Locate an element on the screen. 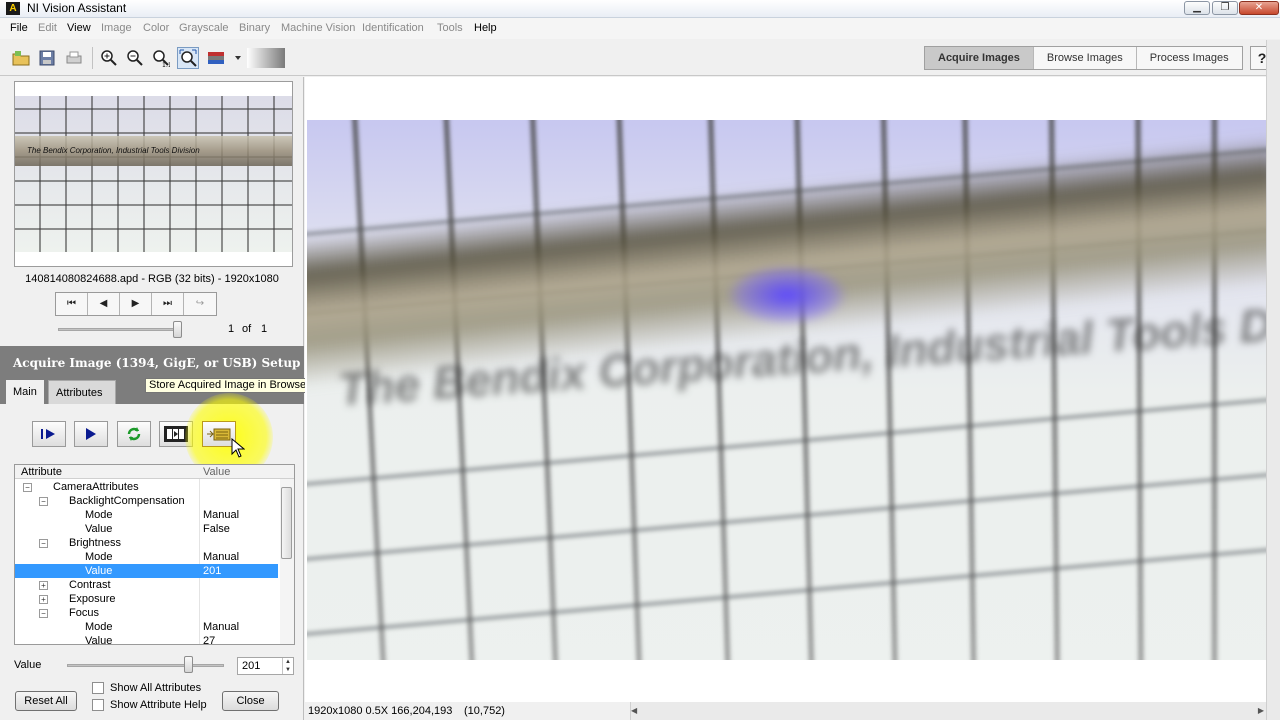 This screenshot has height=720, width=1280. show-all-attributes-checkbox is located at coordinates (98, 688).